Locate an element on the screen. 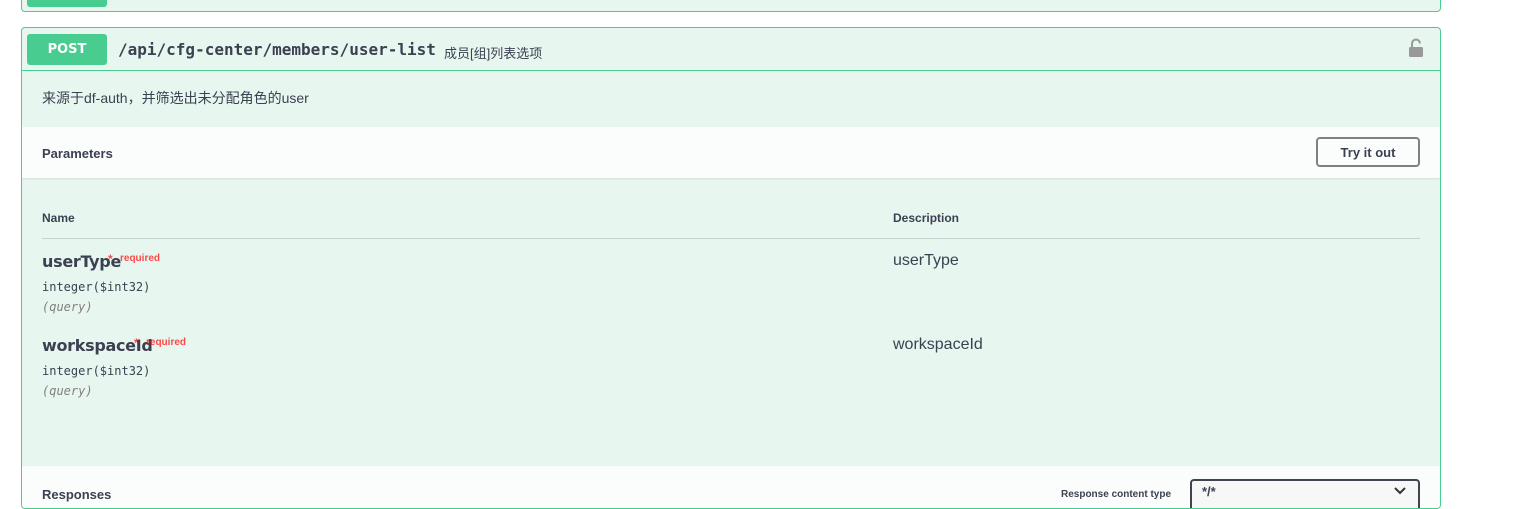 Image resolution: width=1525 pixels, height=509 pixels. parameter-description: workspaceId is located at coordinates (938, 344).